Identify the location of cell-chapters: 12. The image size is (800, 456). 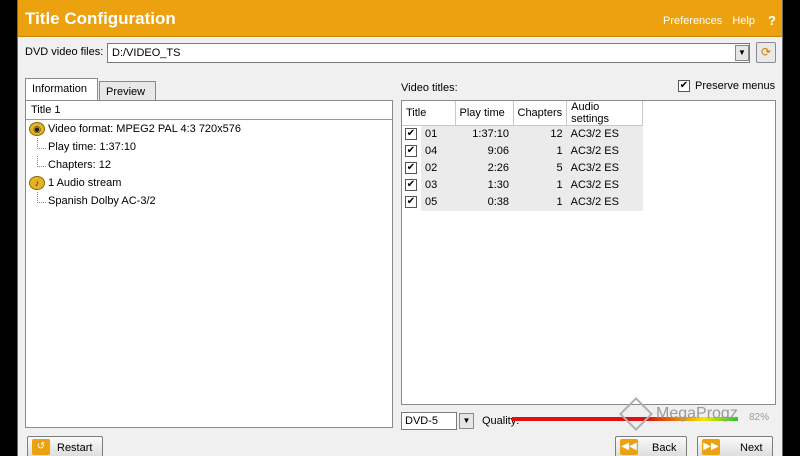
(540, 134).